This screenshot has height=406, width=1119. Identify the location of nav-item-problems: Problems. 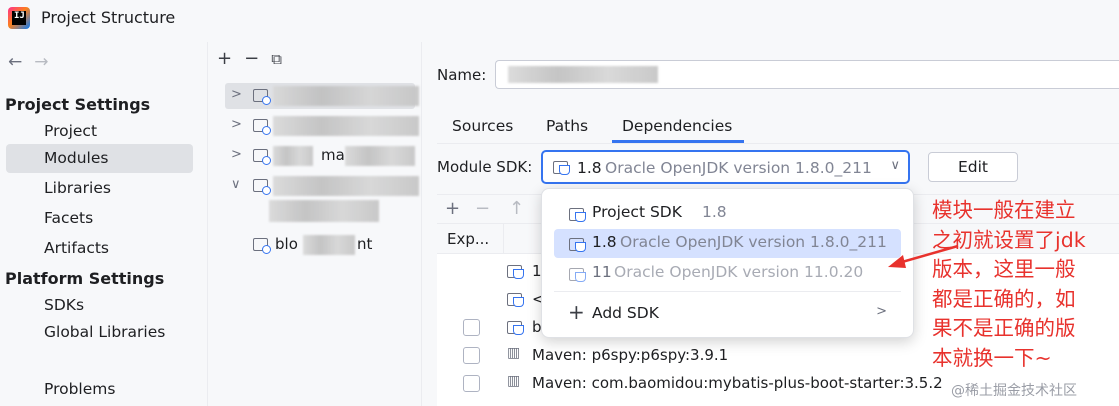
(99, 389).